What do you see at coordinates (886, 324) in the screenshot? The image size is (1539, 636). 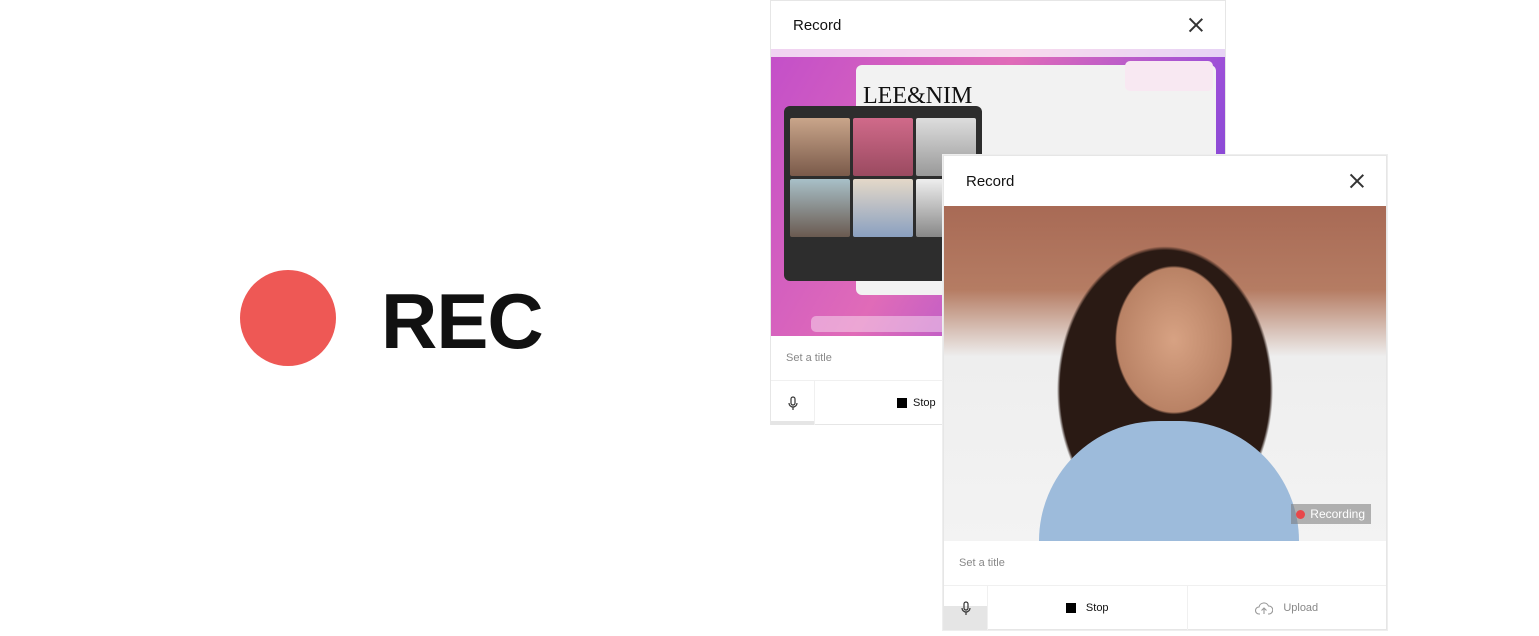 I see `dock` at bounding box center [886, 324].